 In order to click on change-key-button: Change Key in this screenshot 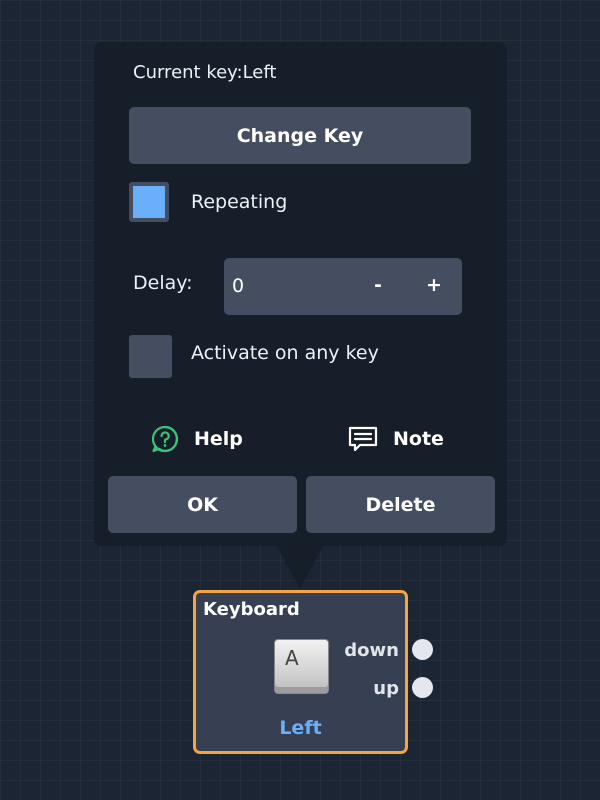, I will do `click(300, 135)`.